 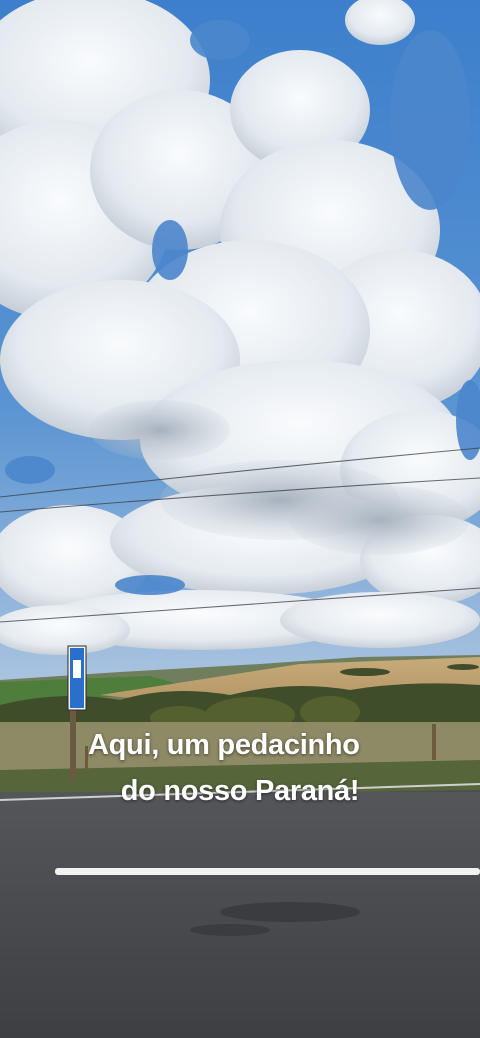 What do you see at coordinates (240, 791) in the screenshot?
I see `caption-line-2: do nosso Paraná!` at bounding box center [240, 791].